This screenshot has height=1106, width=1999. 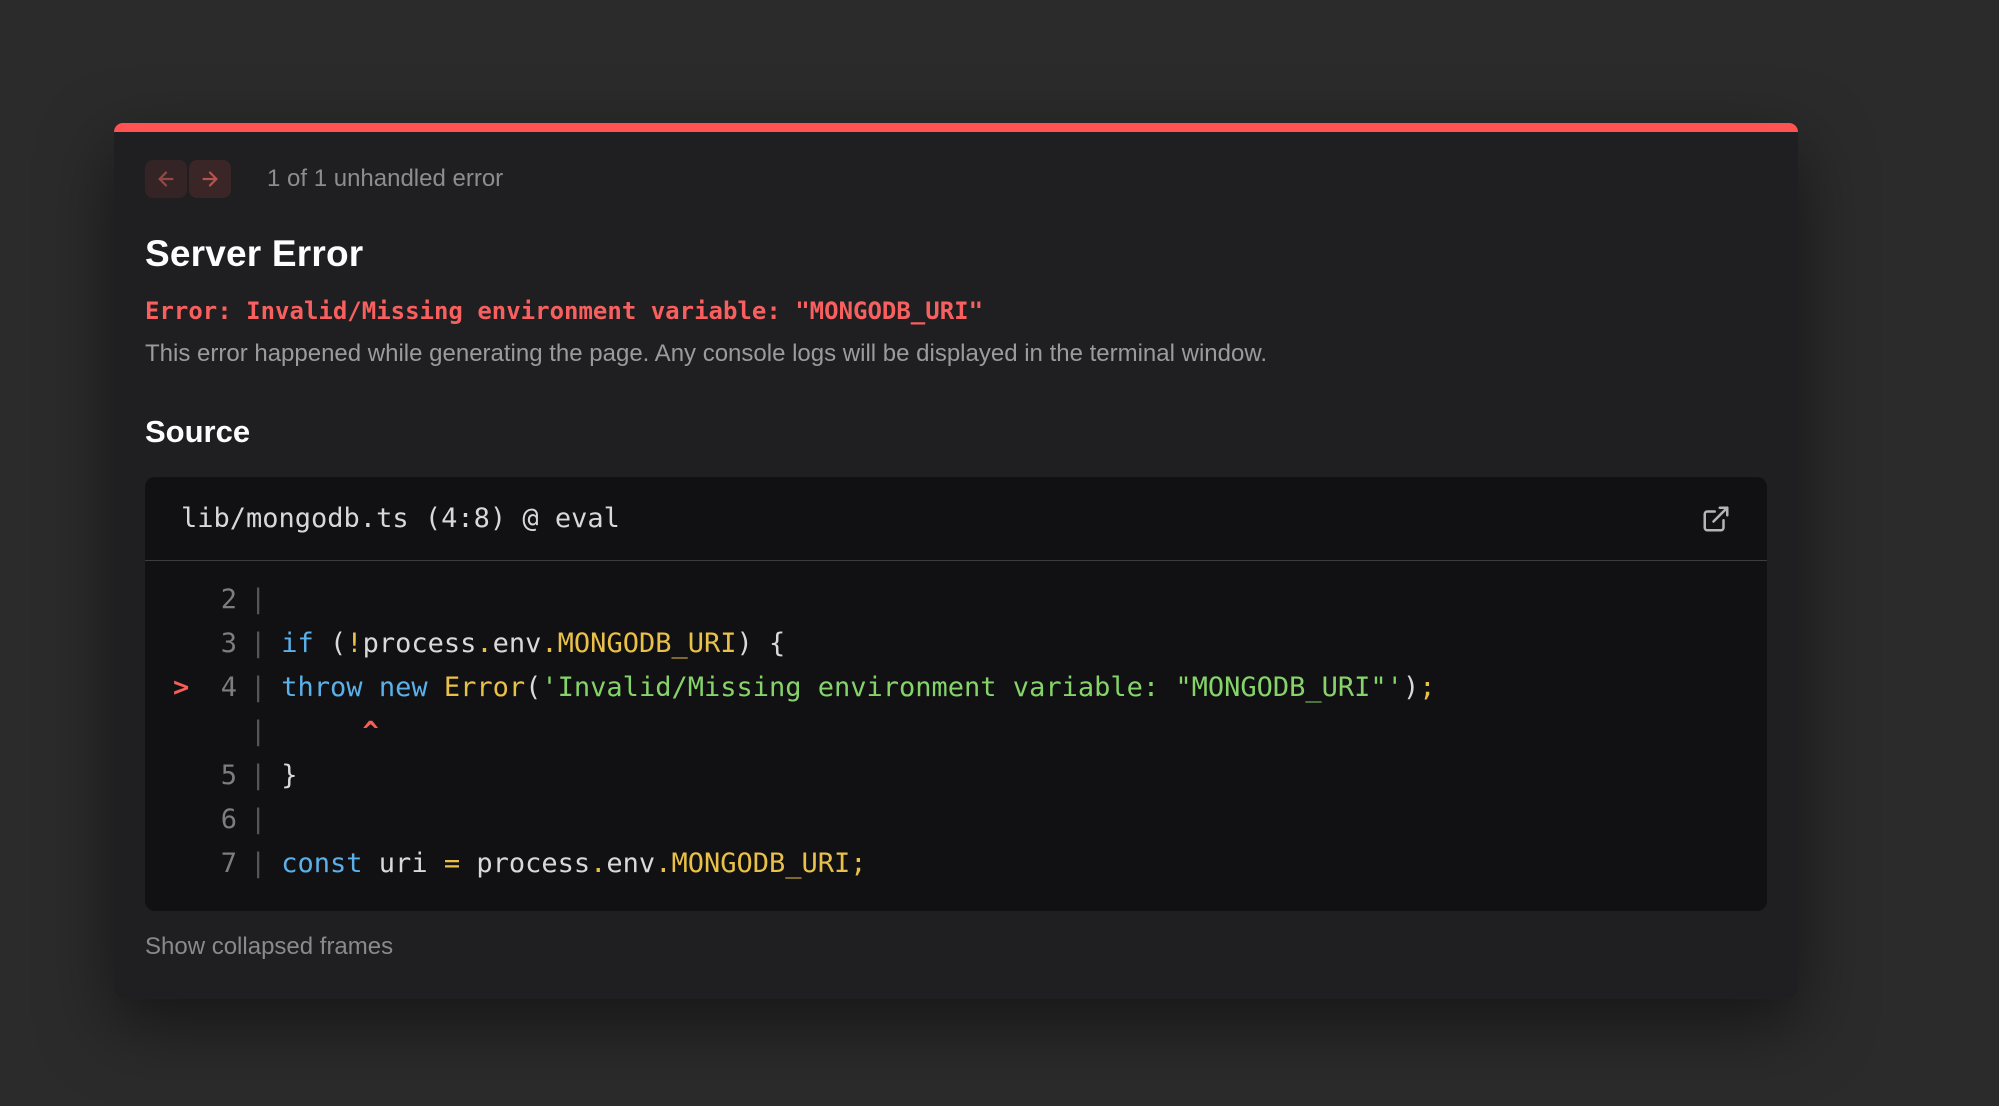 I want to click on open-in-editor-button, so click(x=1716, y=519).